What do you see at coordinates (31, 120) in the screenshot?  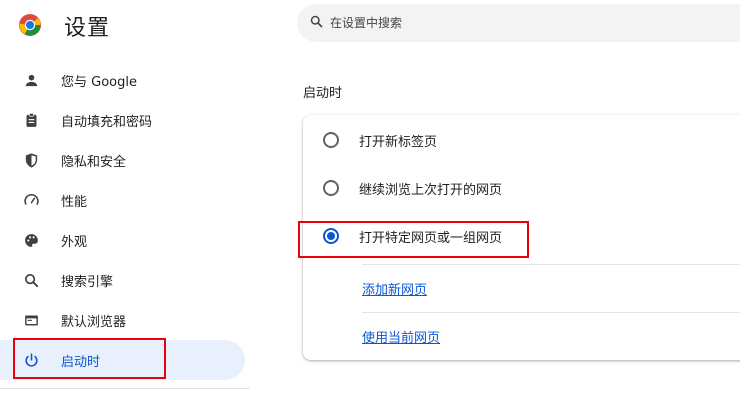 I see `clipboard-icon` at bounding box center [31, 120].